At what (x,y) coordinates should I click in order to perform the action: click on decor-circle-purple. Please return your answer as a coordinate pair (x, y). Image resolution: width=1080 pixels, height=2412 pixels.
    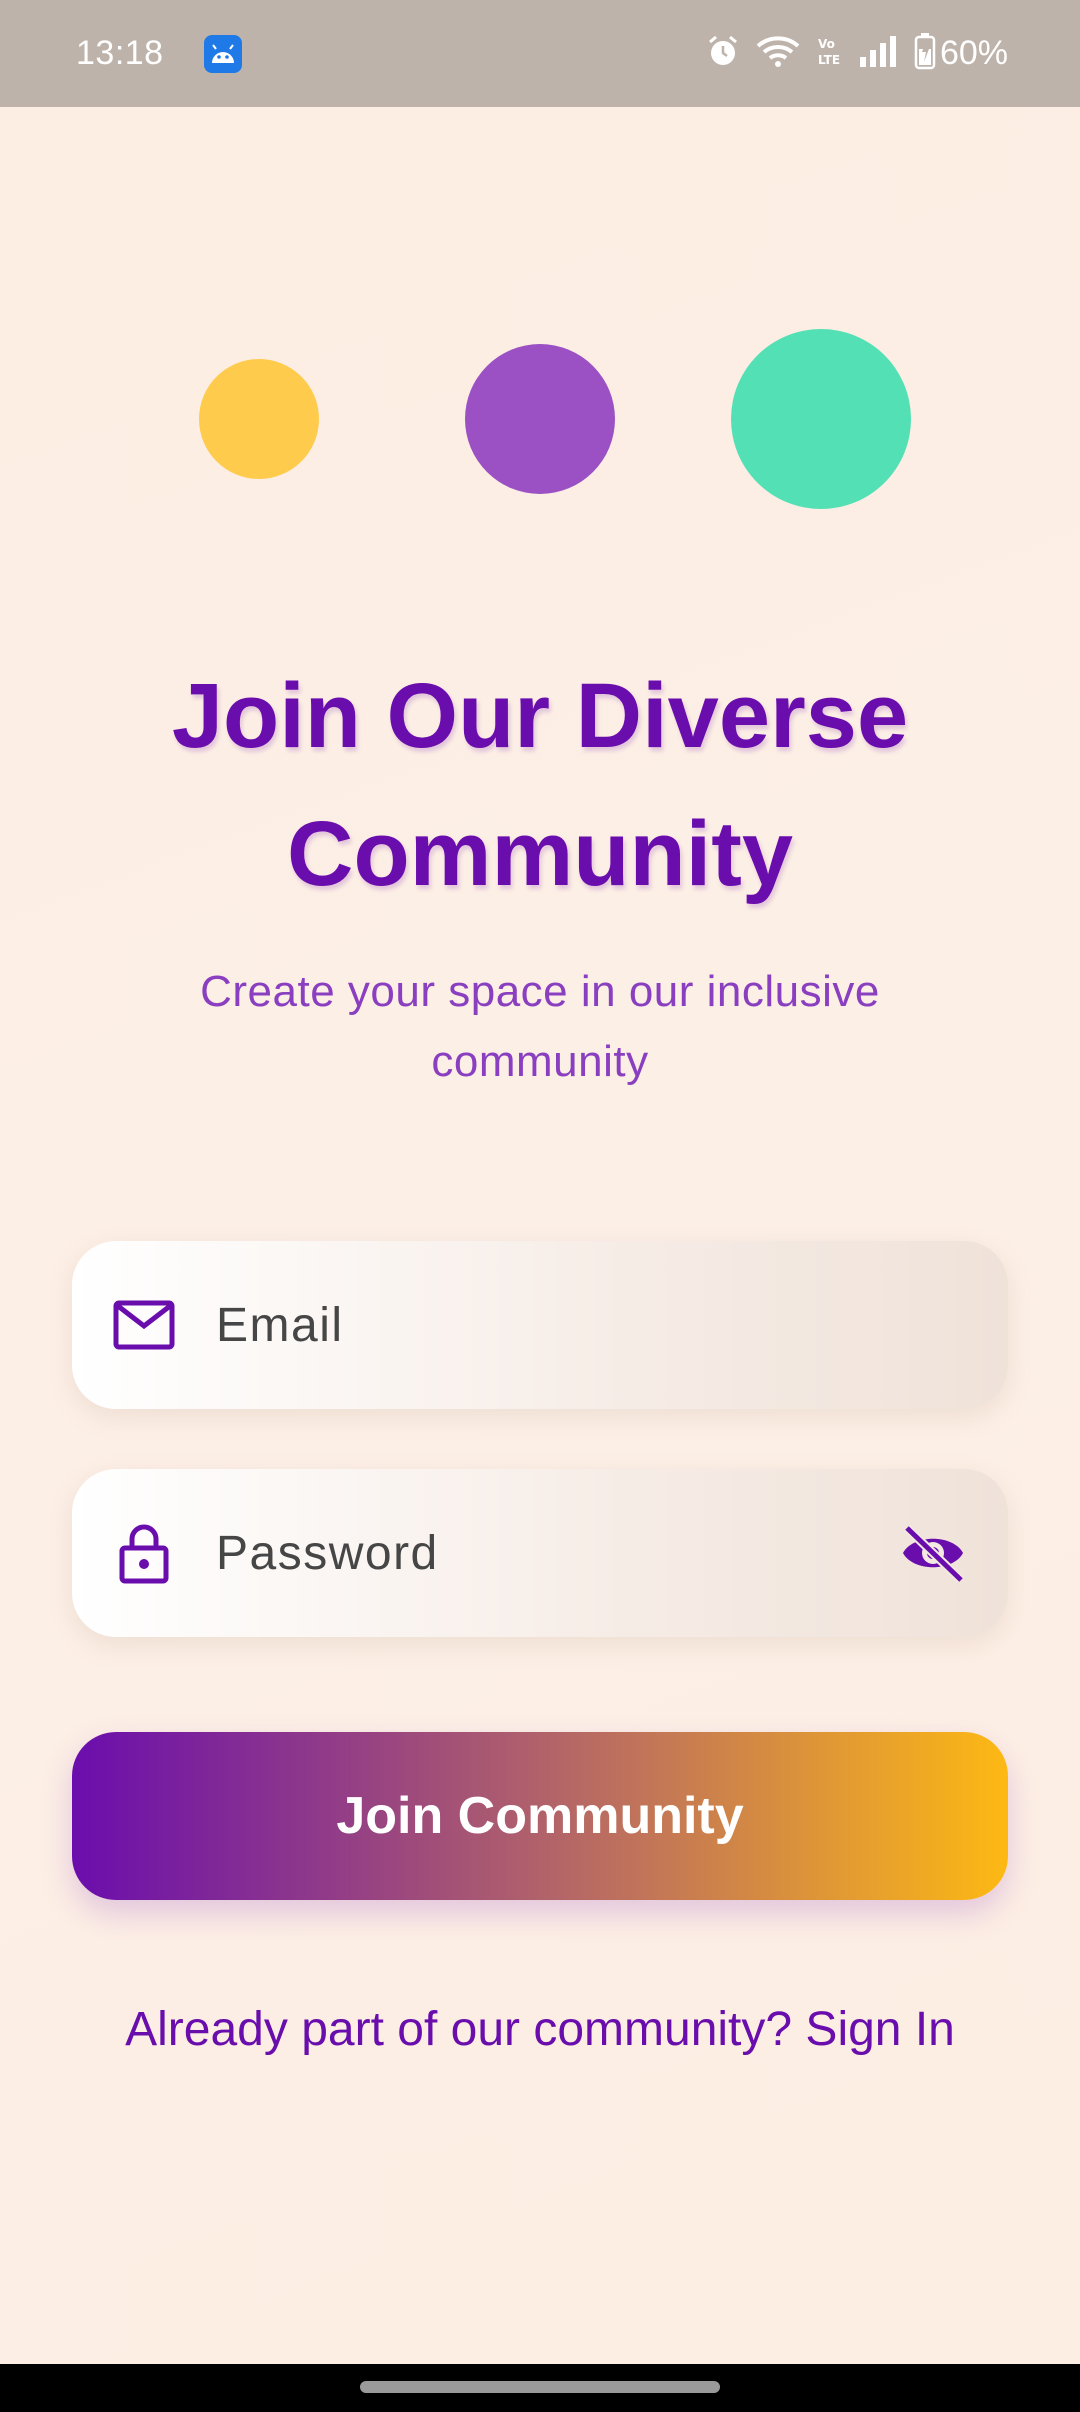
    Looking at the image, I should click on (540, 419).